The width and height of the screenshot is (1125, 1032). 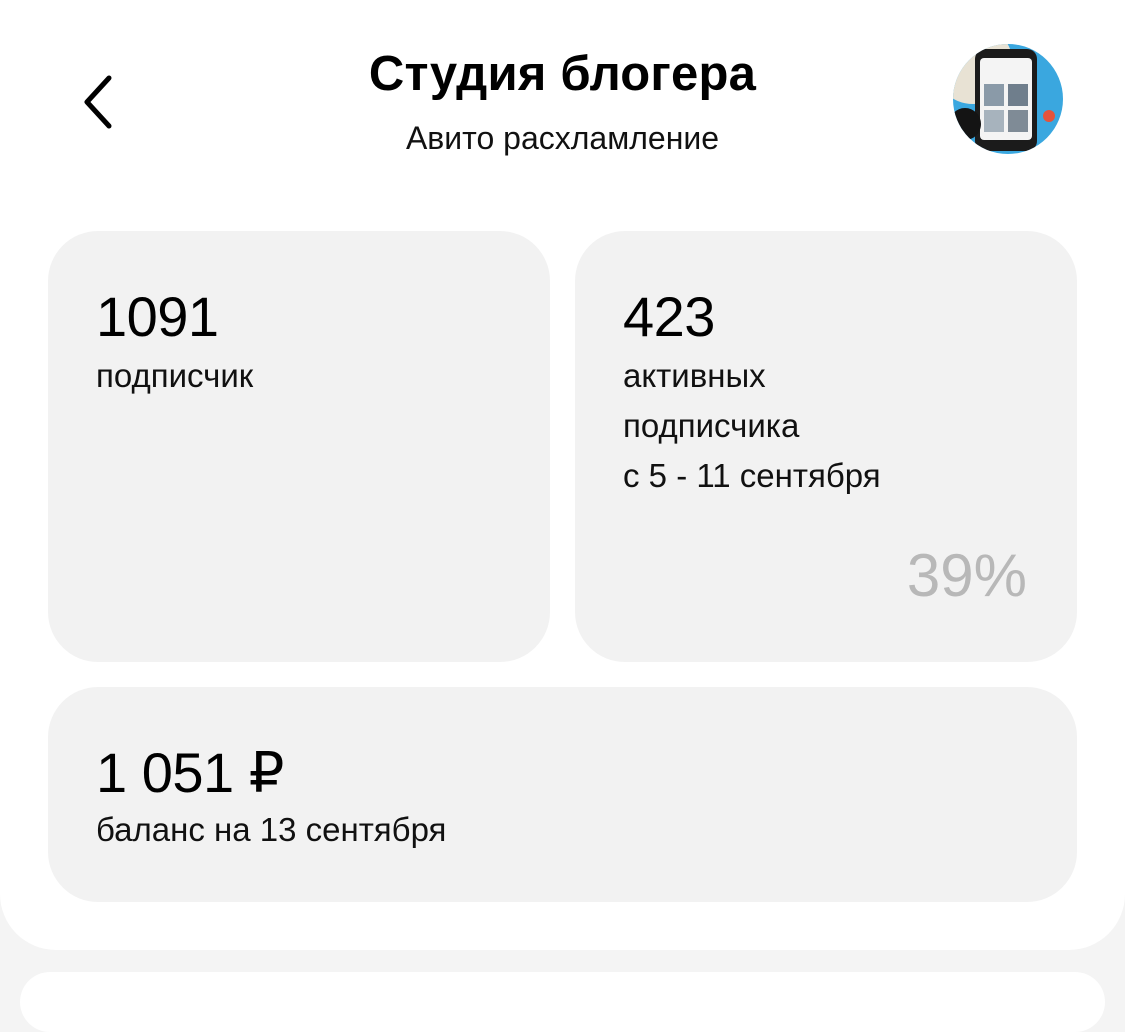 I want to click on avatar, so click(x=1008, y=99).